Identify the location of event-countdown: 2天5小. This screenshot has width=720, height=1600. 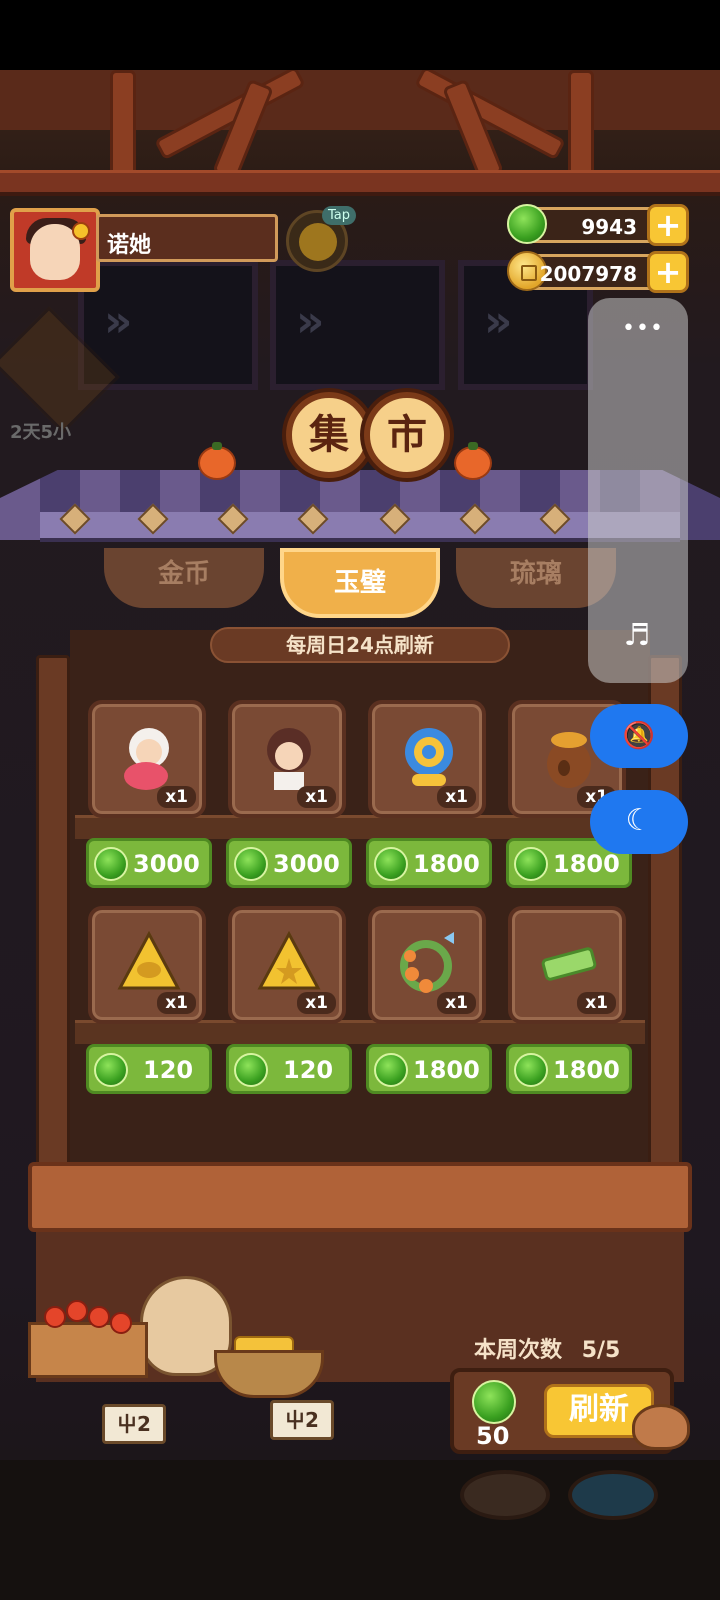
(41, 432).